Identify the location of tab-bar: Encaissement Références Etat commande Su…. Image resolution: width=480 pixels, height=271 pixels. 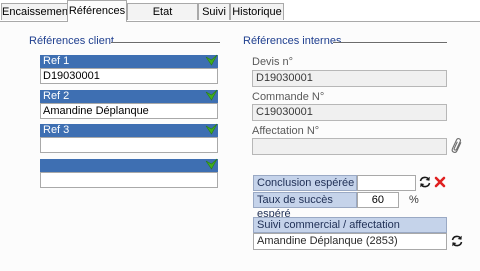
(240, 17).